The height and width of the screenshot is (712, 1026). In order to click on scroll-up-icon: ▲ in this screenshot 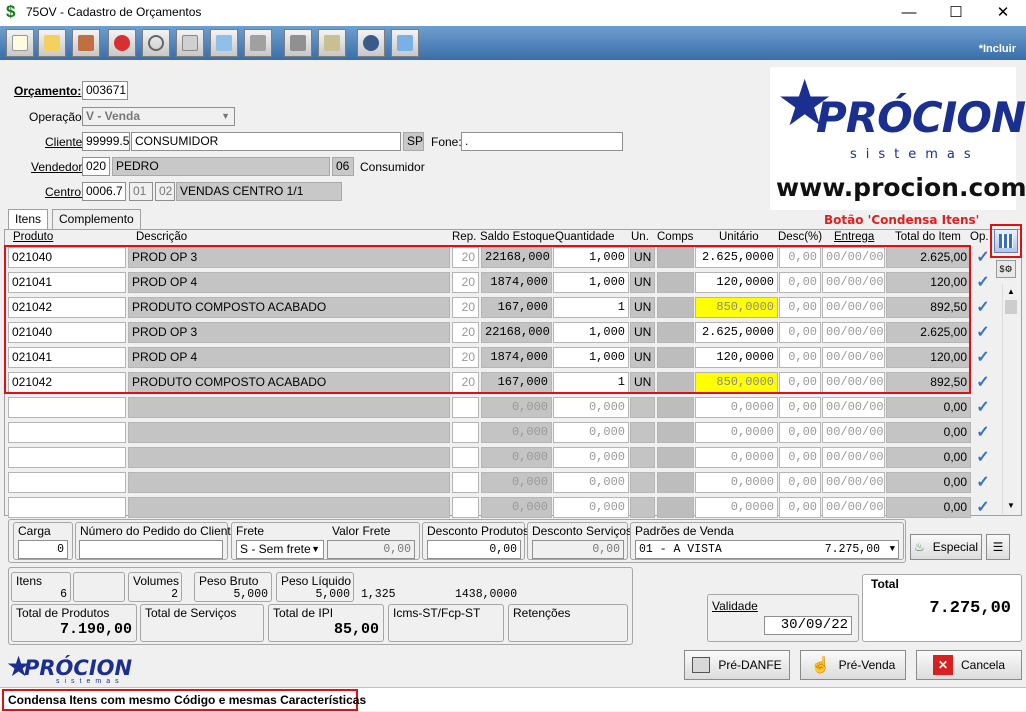, I will do `click(1011, 292)`.